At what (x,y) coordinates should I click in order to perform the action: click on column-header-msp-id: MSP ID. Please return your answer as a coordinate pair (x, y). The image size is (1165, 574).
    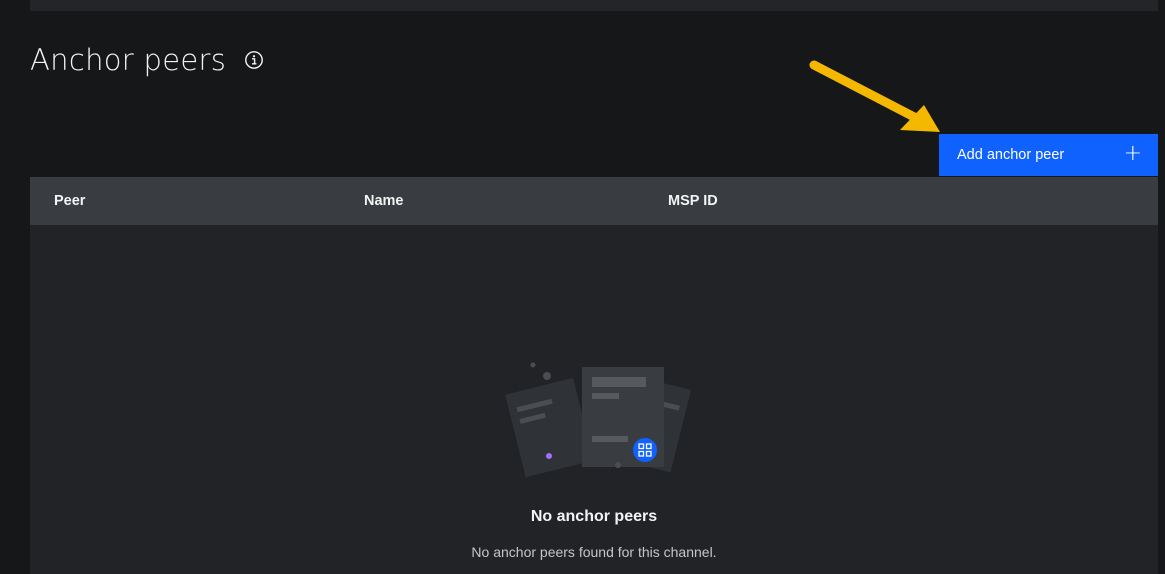
    Looking at the image, I should click on (693, 201).